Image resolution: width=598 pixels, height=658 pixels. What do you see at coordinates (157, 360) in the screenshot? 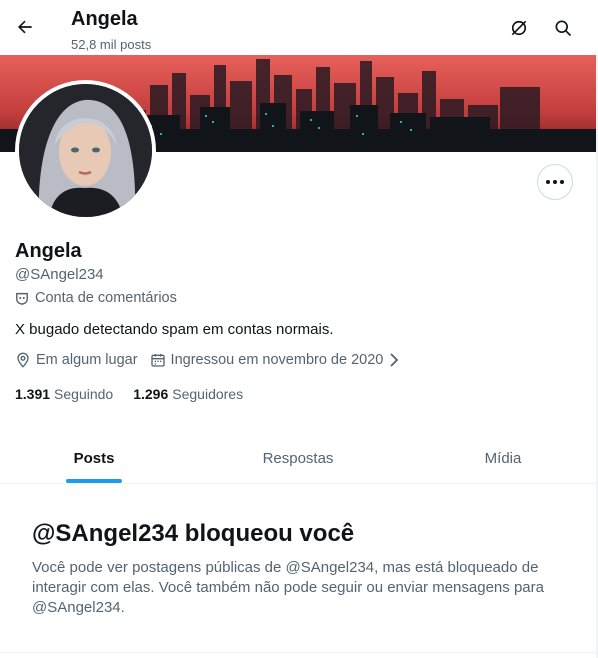
I see `calendar-icon` at bounding box center [157, 360].